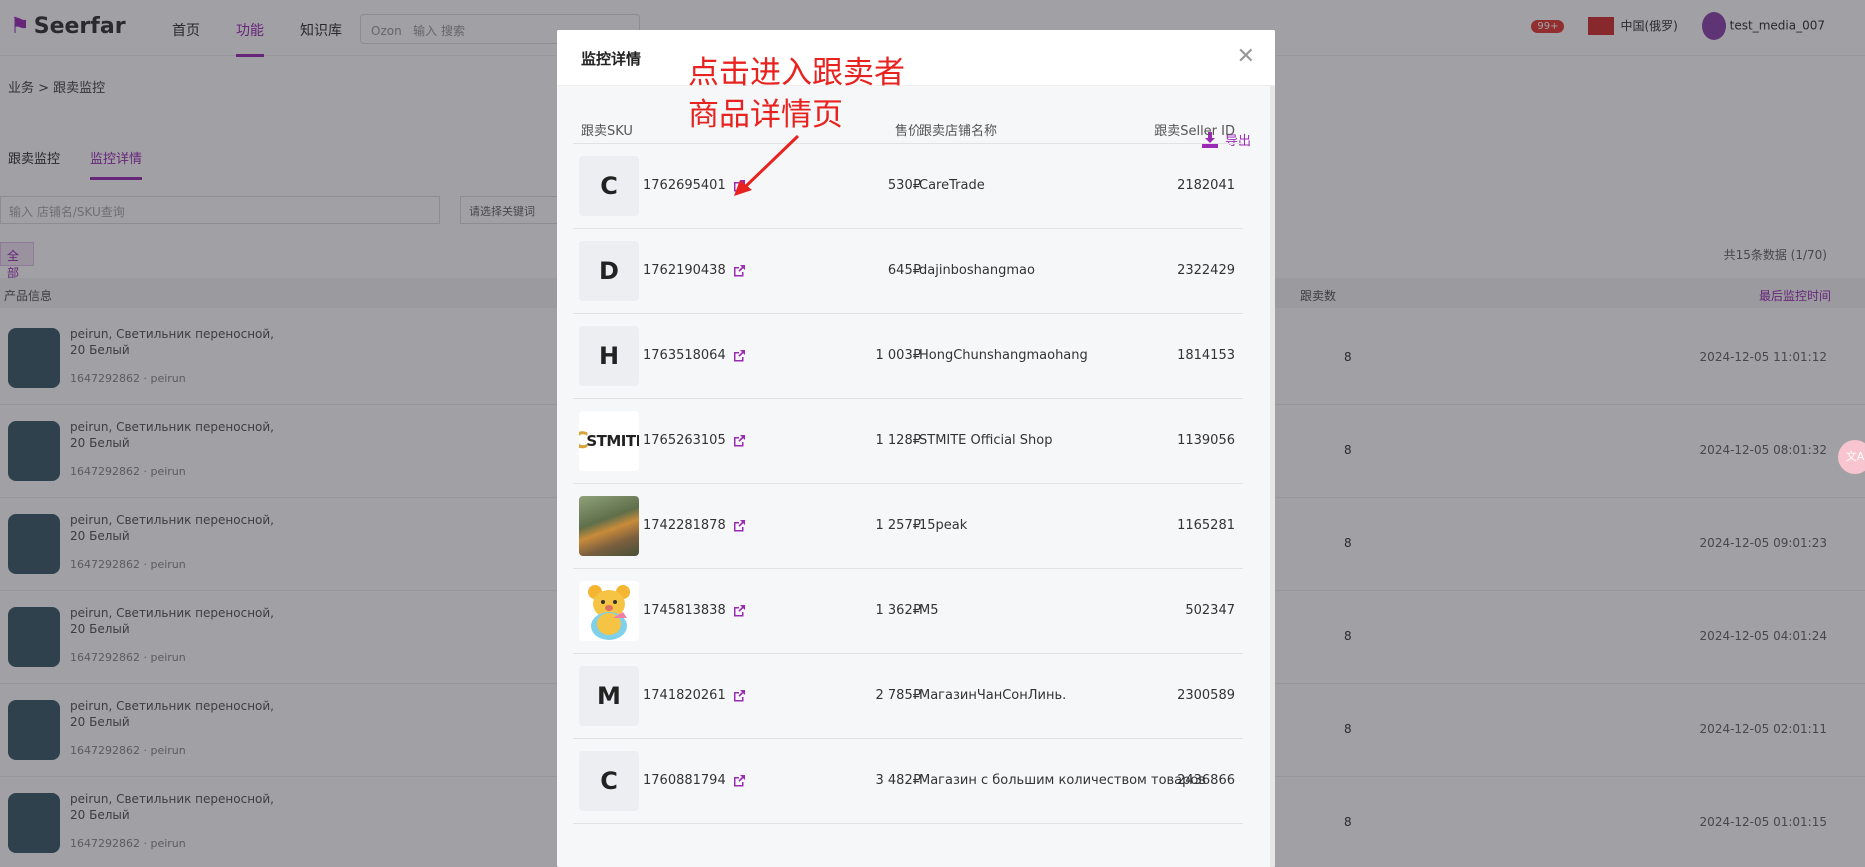 This screenshot has height=867, width=1865. I want to click on detail-table-header: 跟卖SKU 售价 跟卖店铺名称 跟卖Seller ID, so click(908, 129).